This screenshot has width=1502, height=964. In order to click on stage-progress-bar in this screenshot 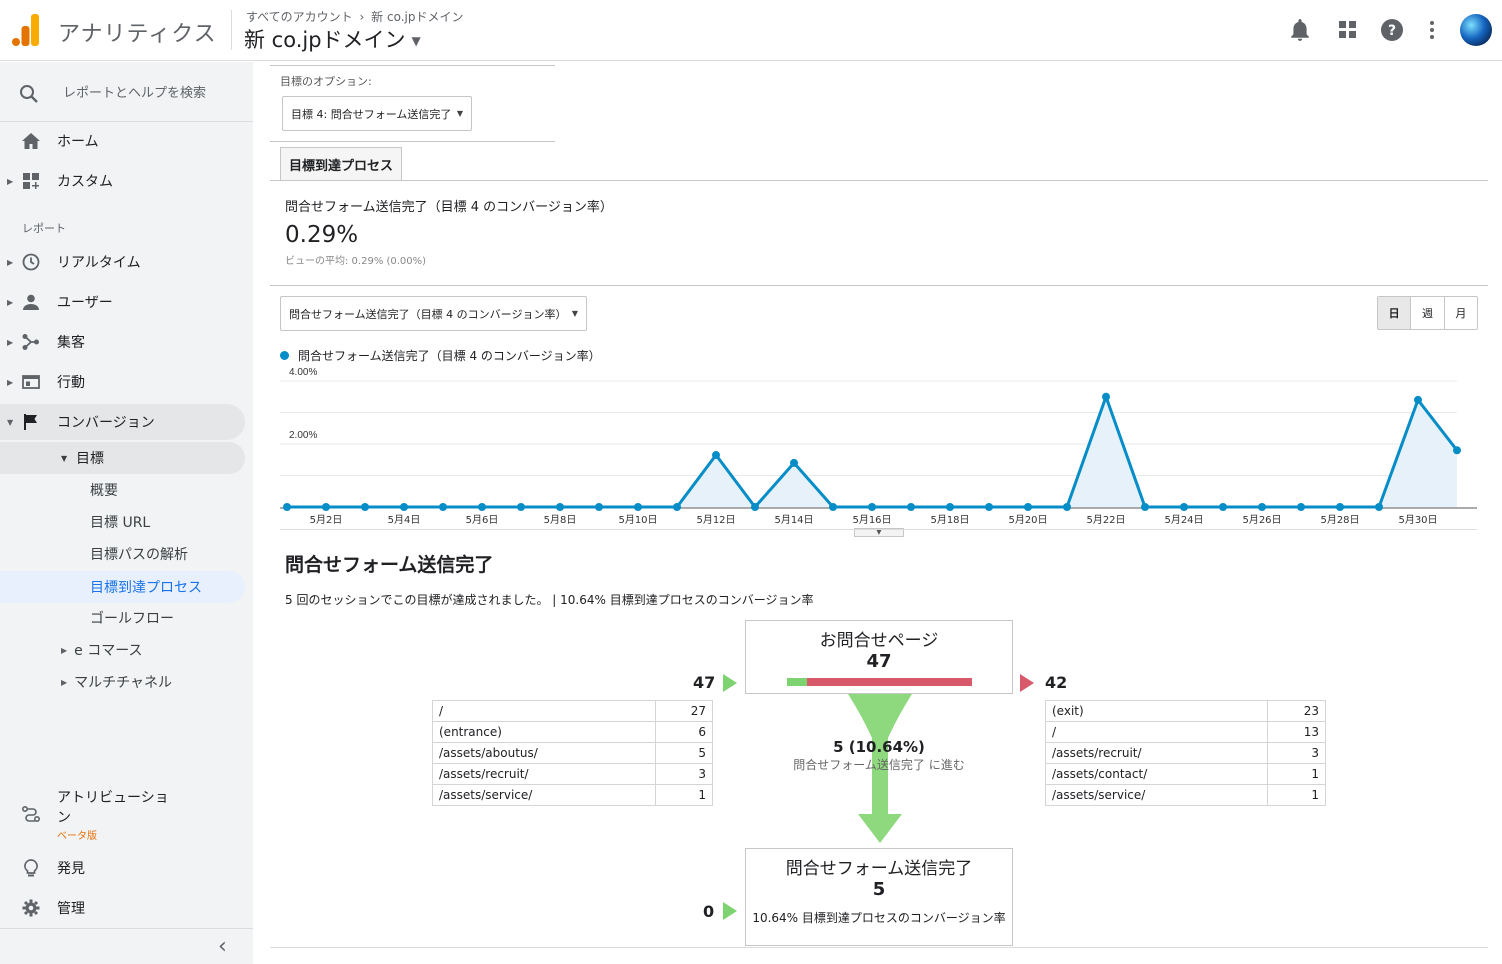, I will do `click(879, 682)`.